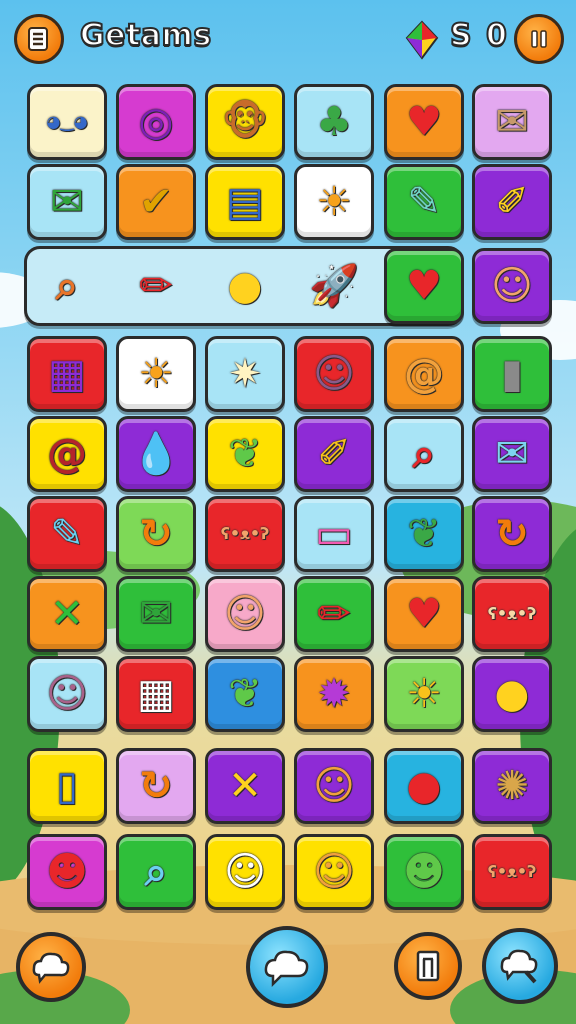 The image size is (576, 1024). Describe the element at coordinates (156, 286) in the screenshot. I see `tile-r3-c2: ✏` at that location.